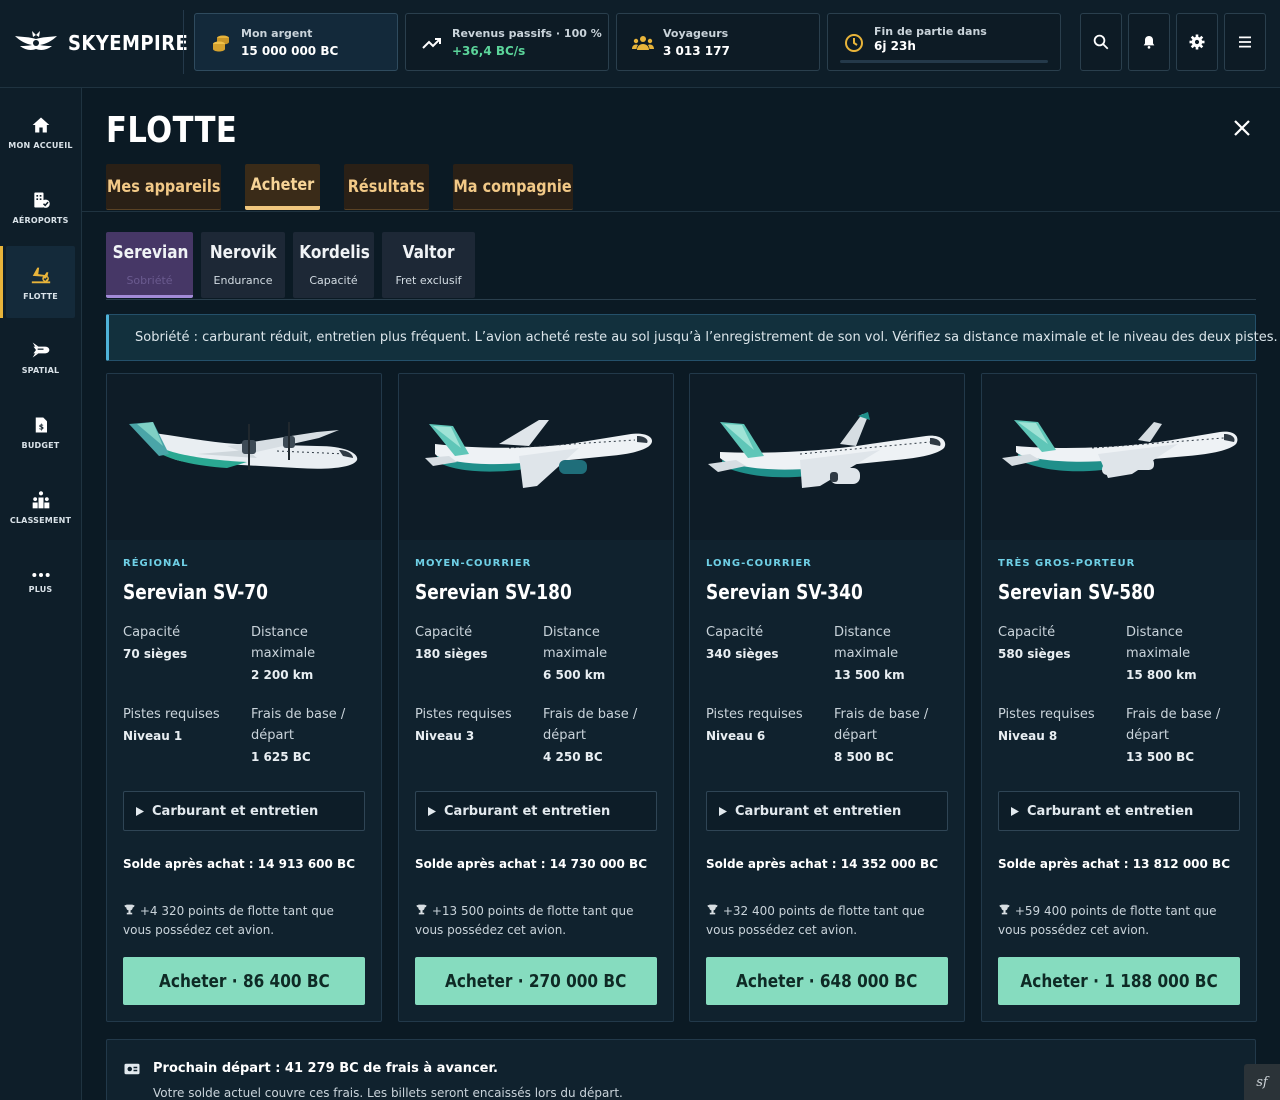 This screenshot has width=1280, height=1100. What do you see at coordinates (759, 563) in the screenshot?
I see `aircraft-category: LONG-COURRIER` at bounding box center [759, 563].